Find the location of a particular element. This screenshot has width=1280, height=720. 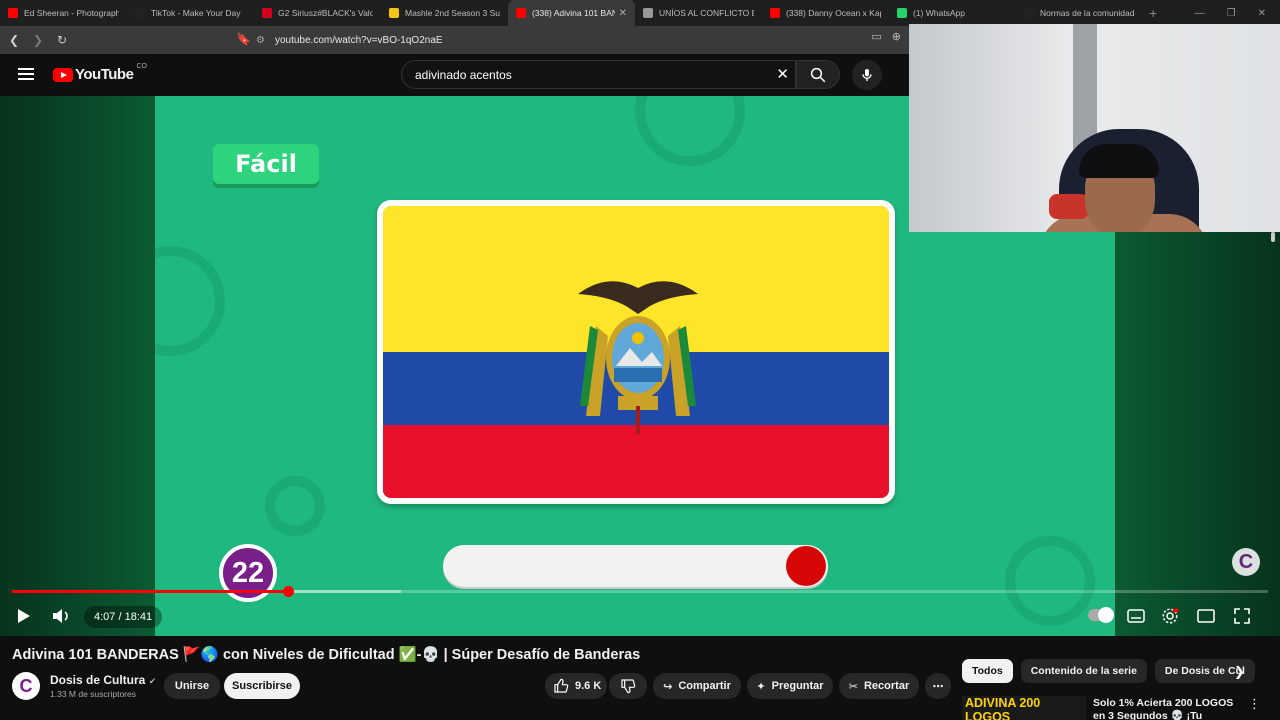

clip-button: ✂ Recortar is located at coordinates (879, 686).